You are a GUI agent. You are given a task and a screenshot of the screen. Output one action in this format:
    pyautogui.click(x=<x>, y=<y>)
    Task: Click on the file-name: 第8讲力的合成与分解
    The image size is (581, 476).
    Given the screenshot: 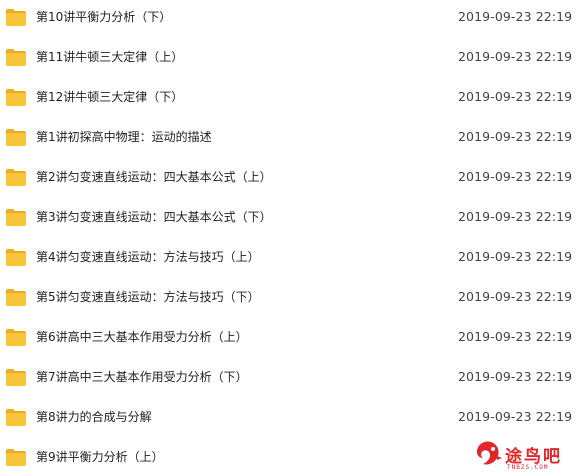 What is the action you would take?
    pyautogui.click(x=94, y=417)
    